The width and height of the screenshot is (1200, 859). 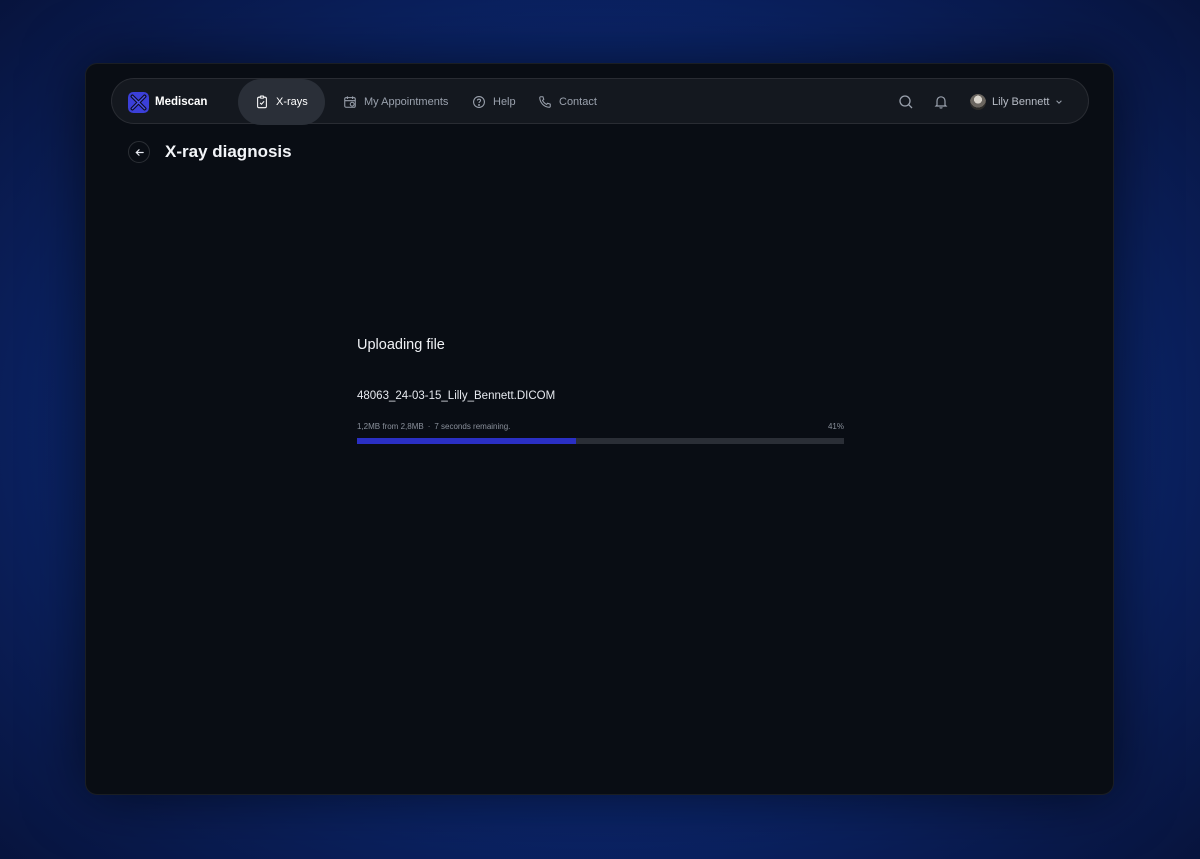 I want to click on nav-item-my-appointments: My Appointments, so click(x=395, y=102).